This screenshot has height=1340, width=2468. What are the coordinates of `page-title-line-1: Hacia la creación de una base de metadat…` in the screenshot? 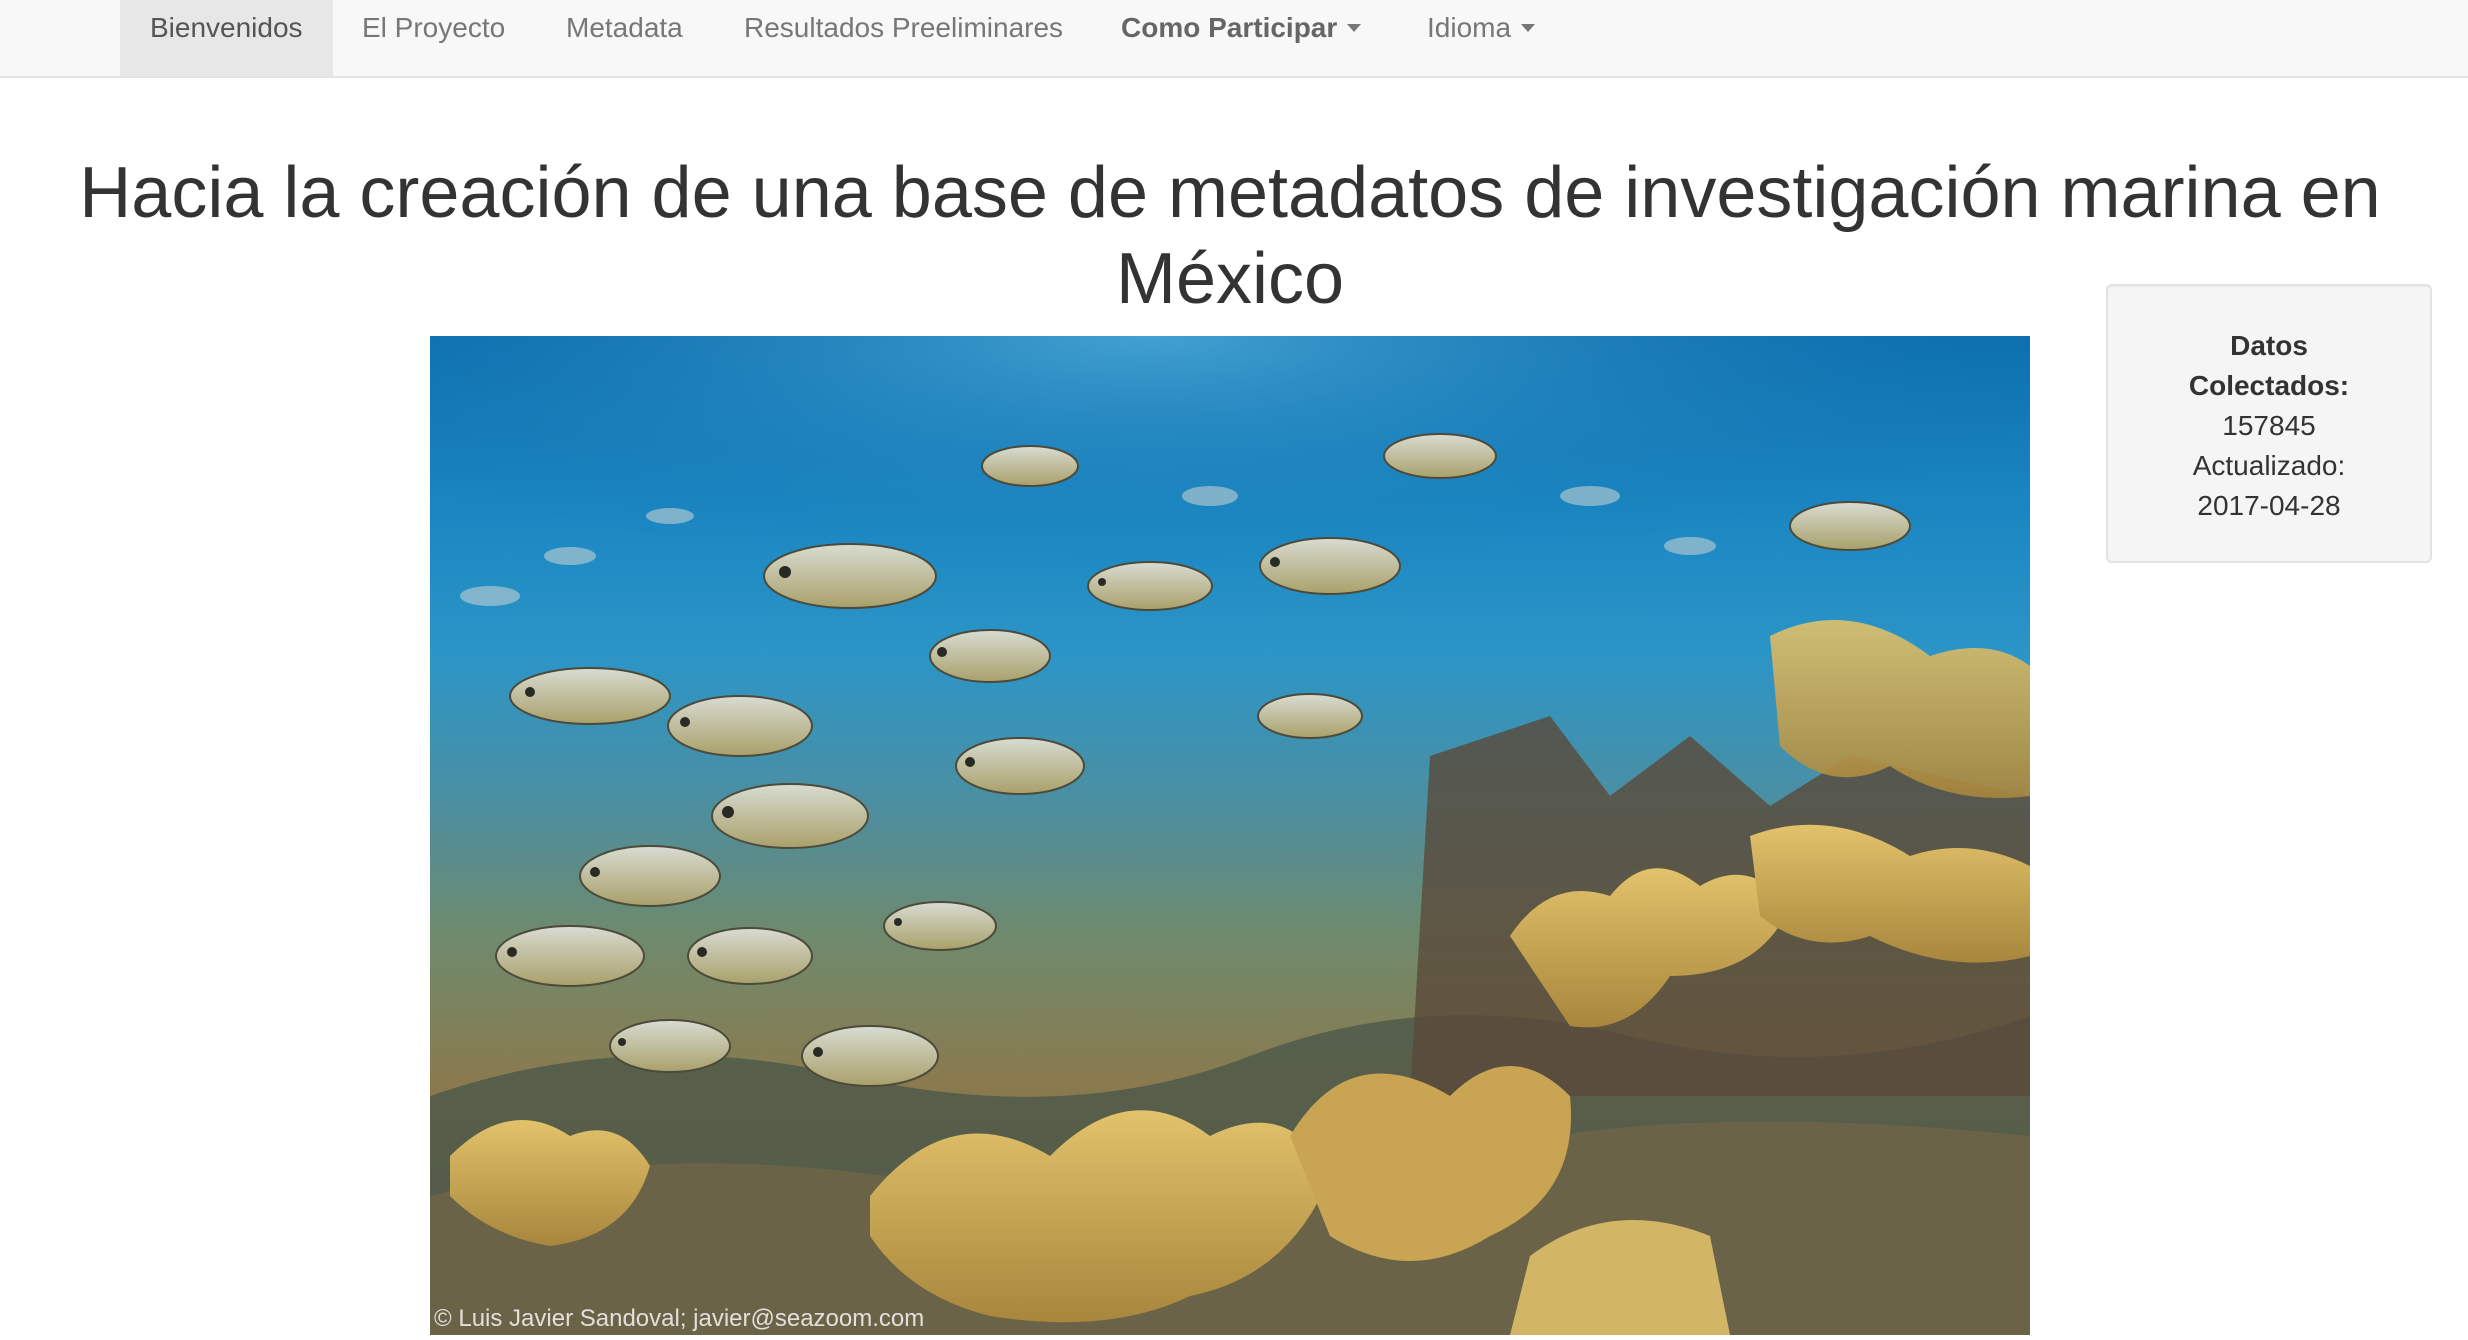 It's located at (1230, 193).